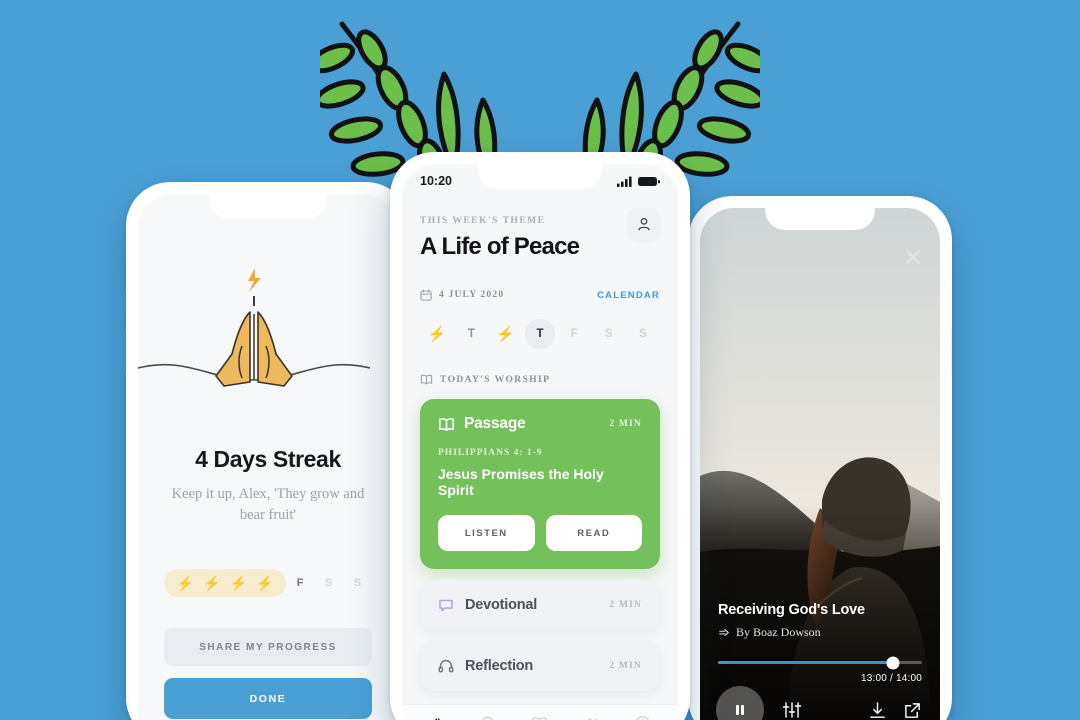  I want to click on share-my-progress-button: SHARE MY PROGRESS, so click(268, 647).